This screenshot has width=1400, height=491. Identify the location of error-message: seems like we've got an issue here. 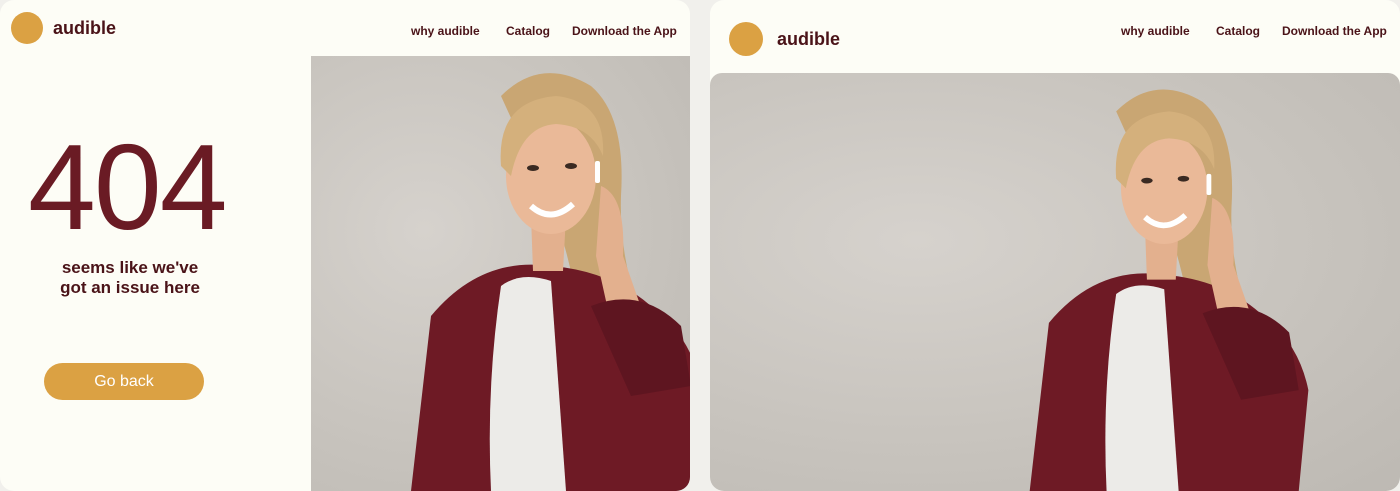
(130, 278).